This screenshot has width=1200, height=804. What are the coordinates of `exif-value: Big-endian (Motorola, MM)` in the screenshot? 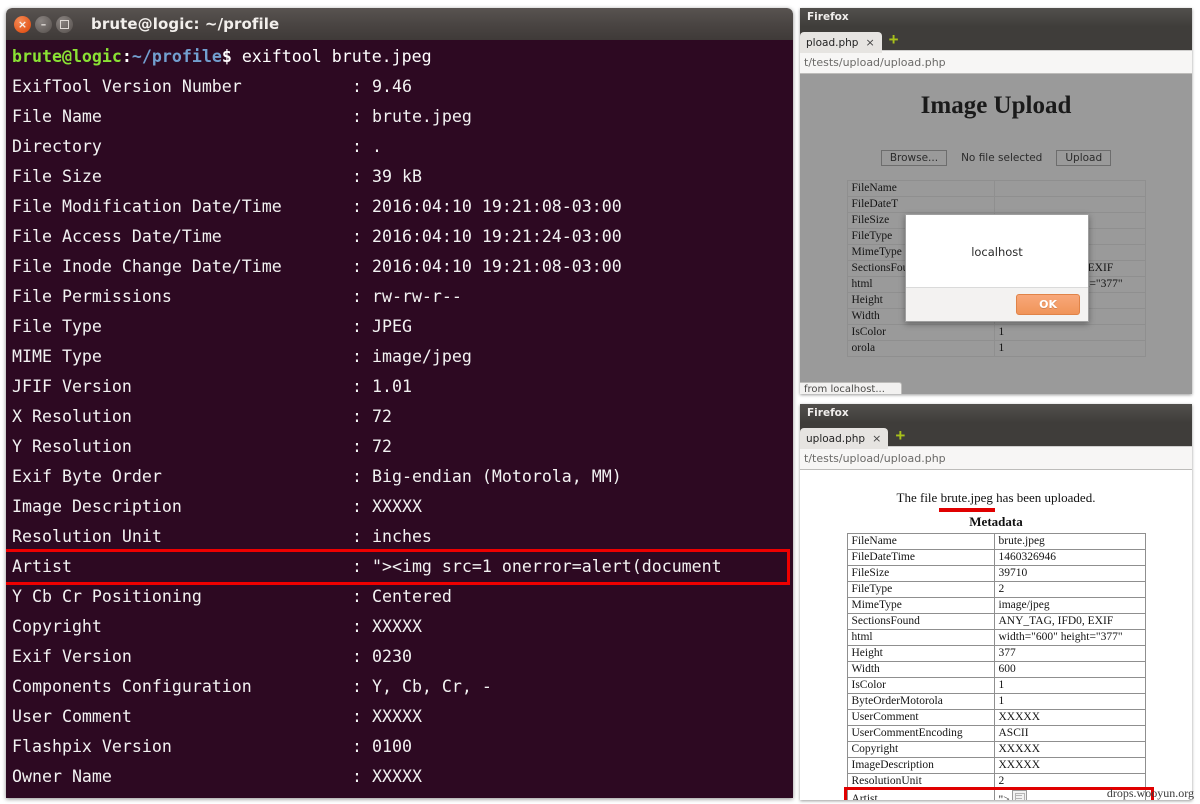 It's located at (496, 476).